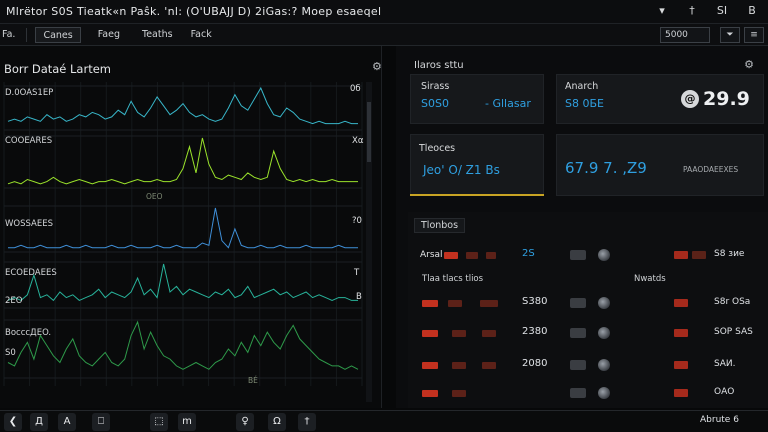  What do you see at coordinates (439, 65) in the screenshot?
I see `summary-header: Ilaros sttu` at bounding box center [439, 65].